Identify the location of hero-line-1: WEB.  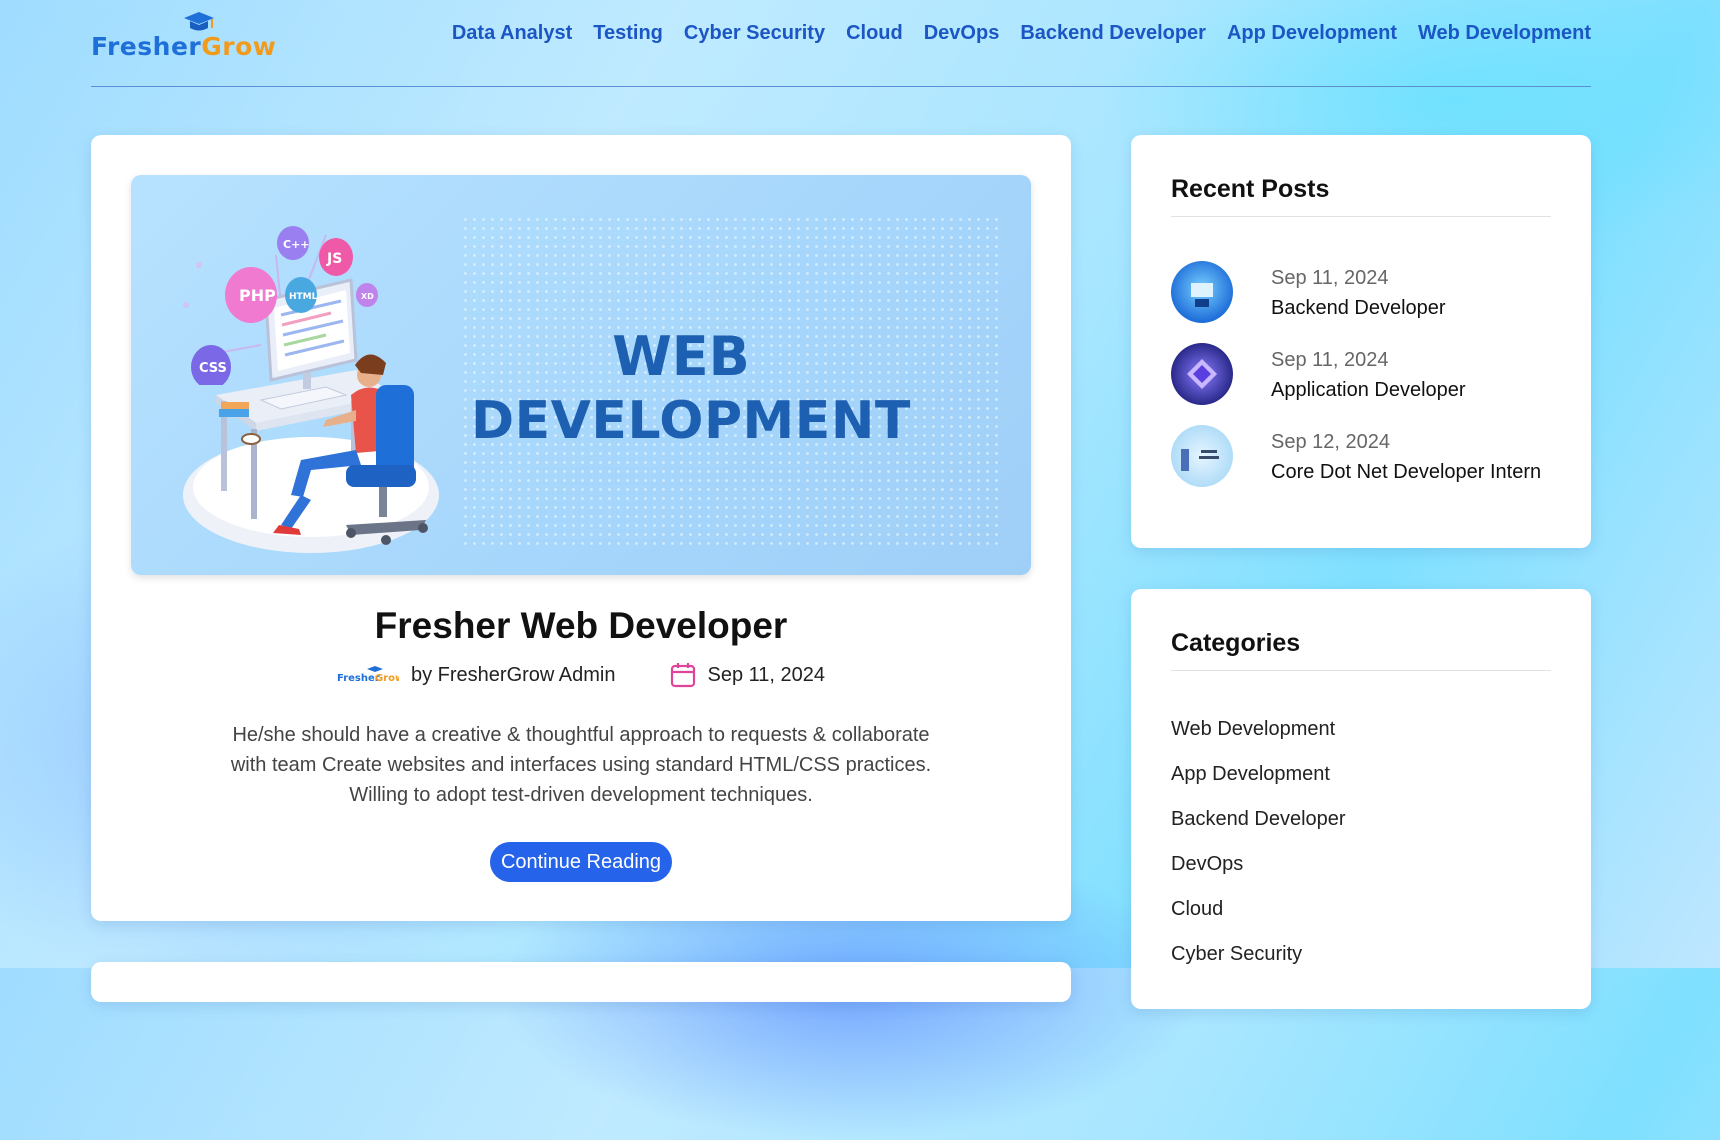
(681, 356).